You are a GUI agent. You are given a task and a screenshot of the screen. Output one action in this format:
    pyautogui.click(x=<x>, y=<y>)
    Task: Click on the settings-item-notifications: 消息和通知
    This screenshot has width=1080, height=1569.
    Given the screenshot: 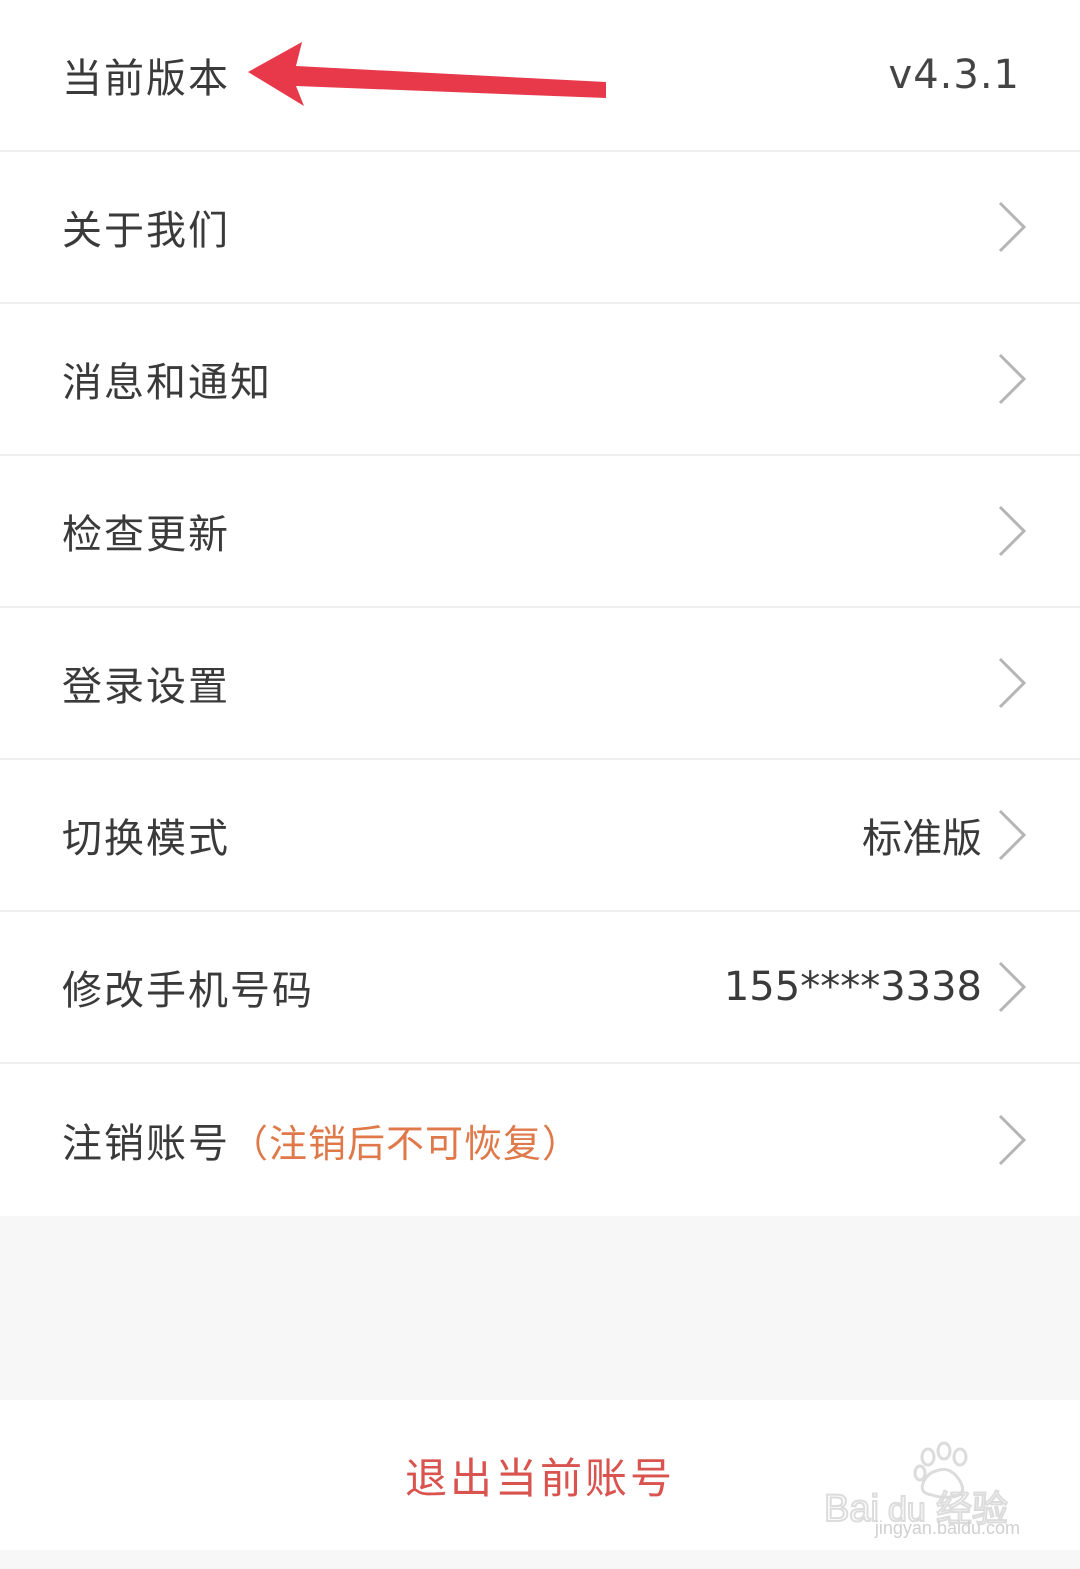 What is the action you would take?
    pyautogui.click(x=540, y=380)
    